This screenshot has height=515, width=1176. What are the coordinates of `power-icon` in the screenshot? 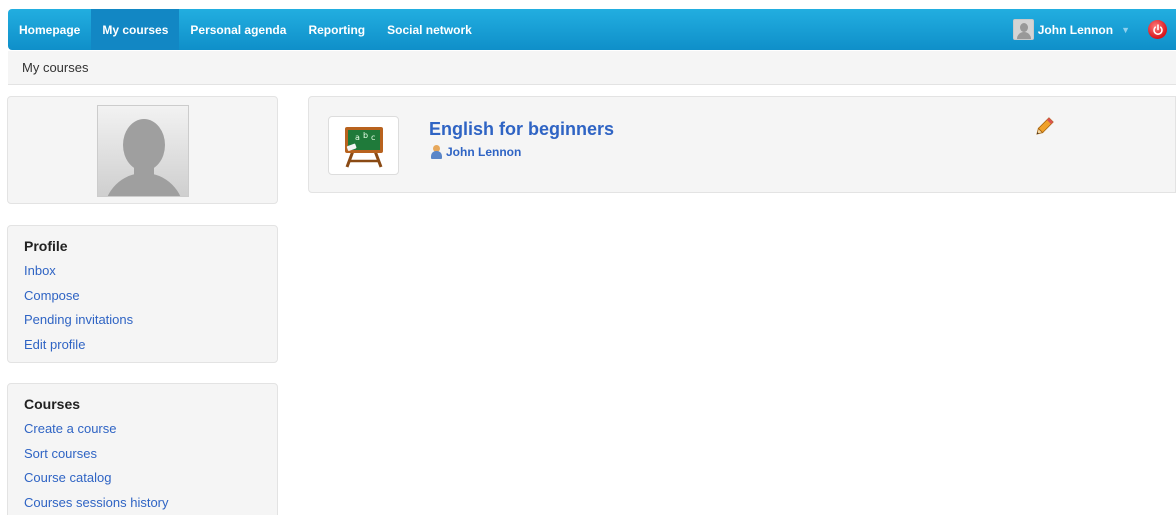 It's located at (1157, 29).